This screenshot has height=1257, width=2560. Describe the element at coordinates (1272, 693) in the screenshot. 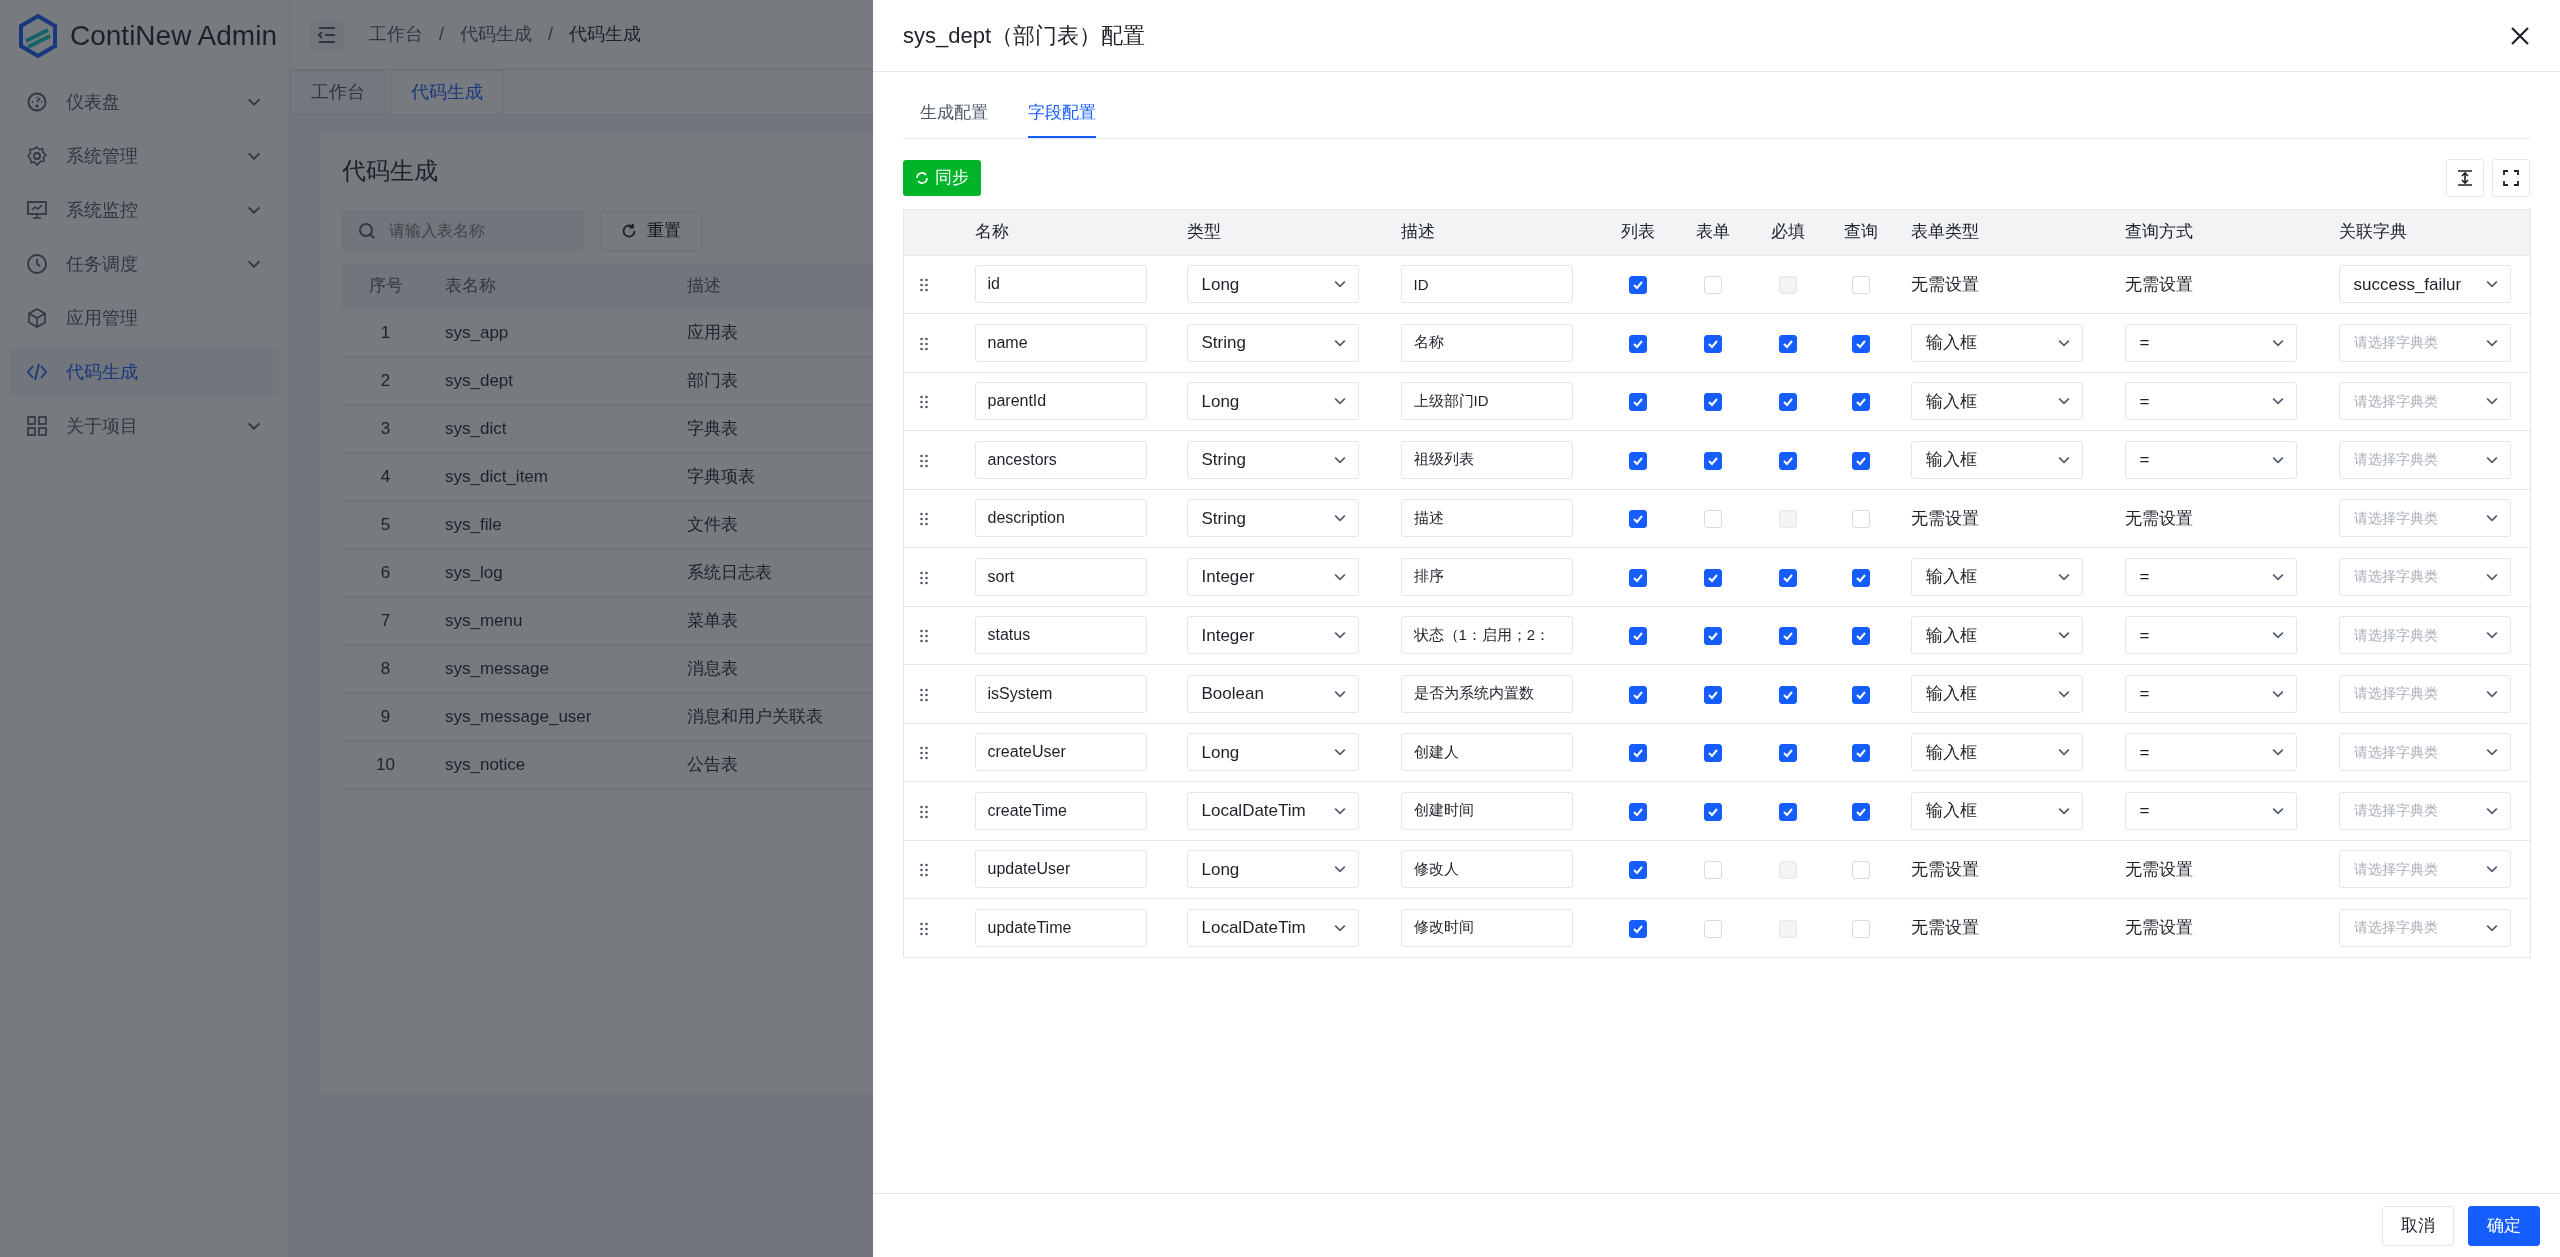

I see `type-select: Boolean` at that location.